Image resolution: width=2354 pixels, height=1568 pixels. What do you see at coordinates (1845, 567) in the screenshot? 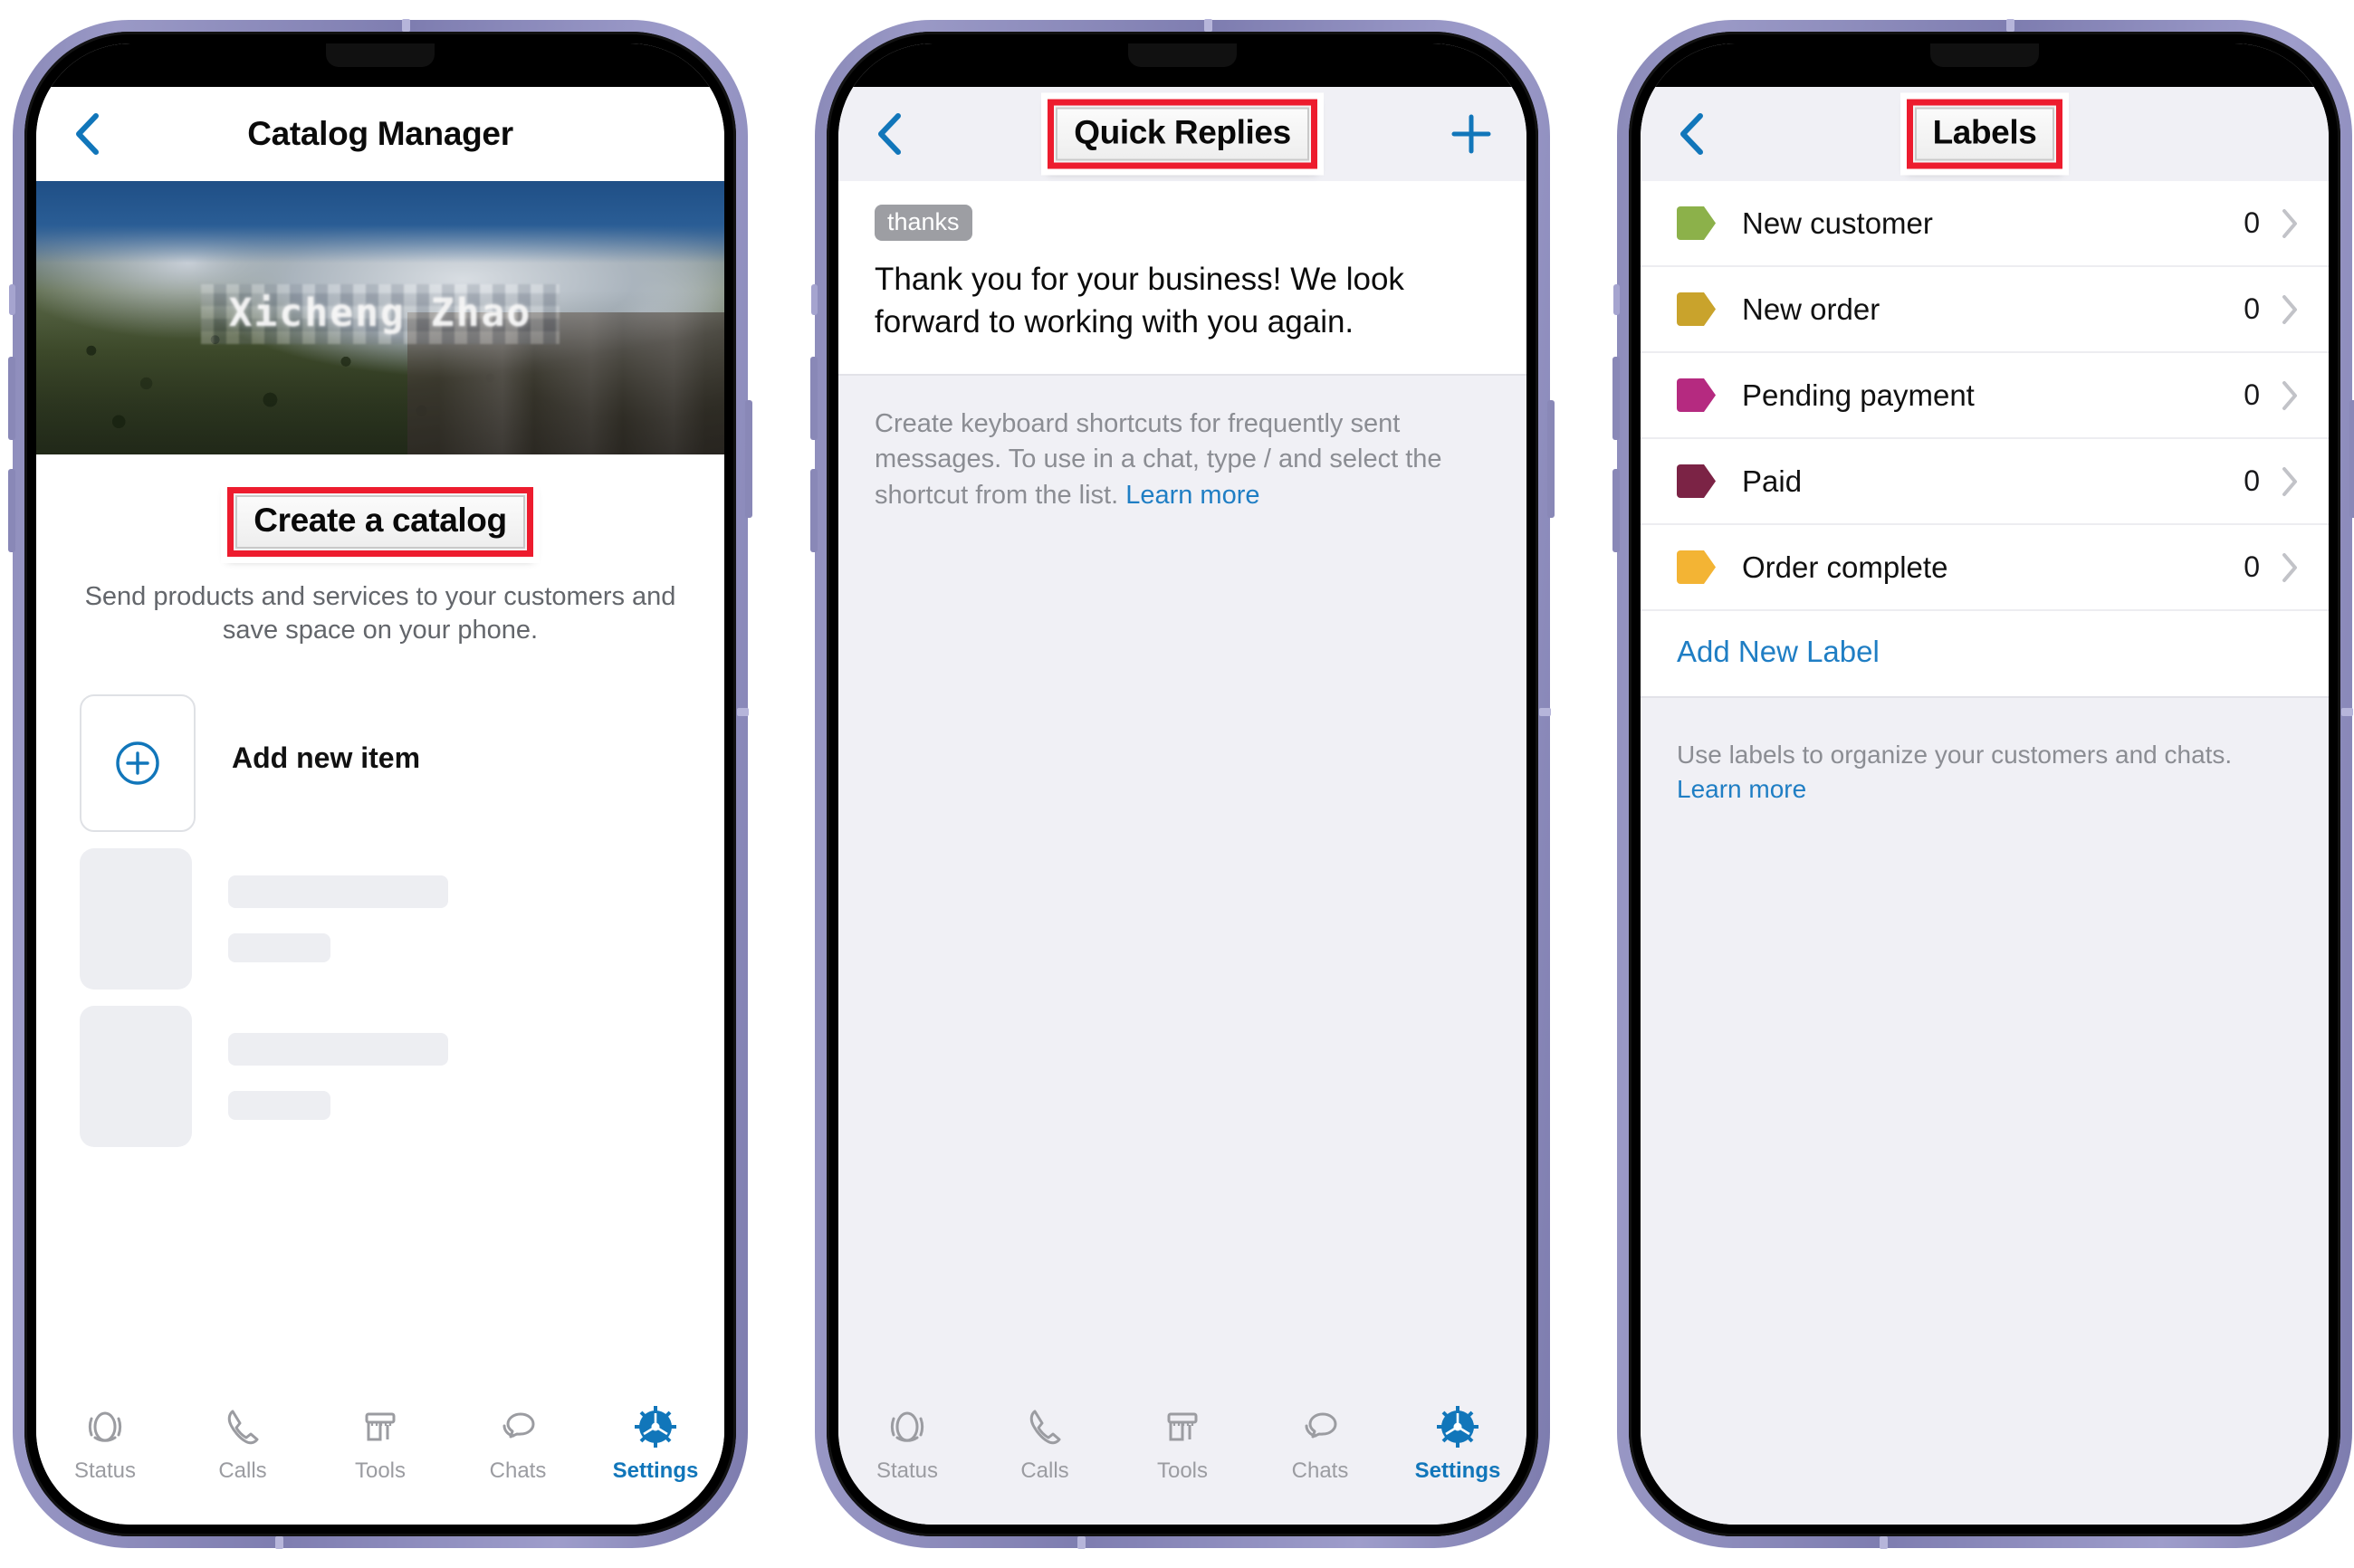
I see `label-name: Order complete` at bounding box center [1845, 567].